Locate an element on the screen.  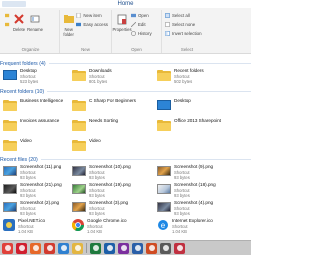
item-size: 523 bytes is located at coordinates (29, 81).